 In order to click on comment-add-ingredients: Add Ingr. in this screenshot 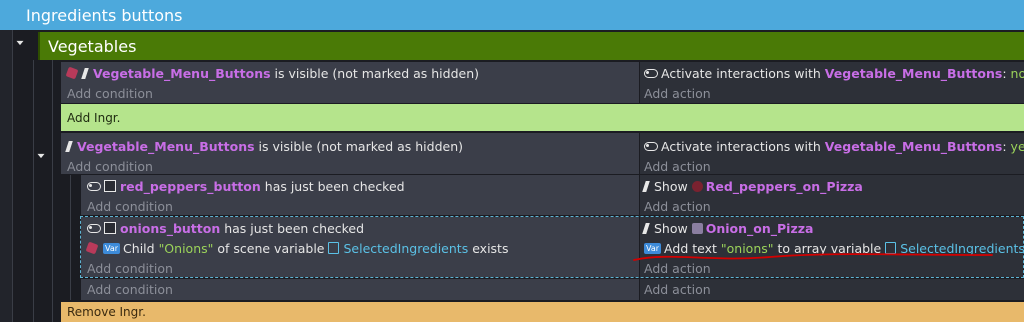, I will do `click(542, 117)`.